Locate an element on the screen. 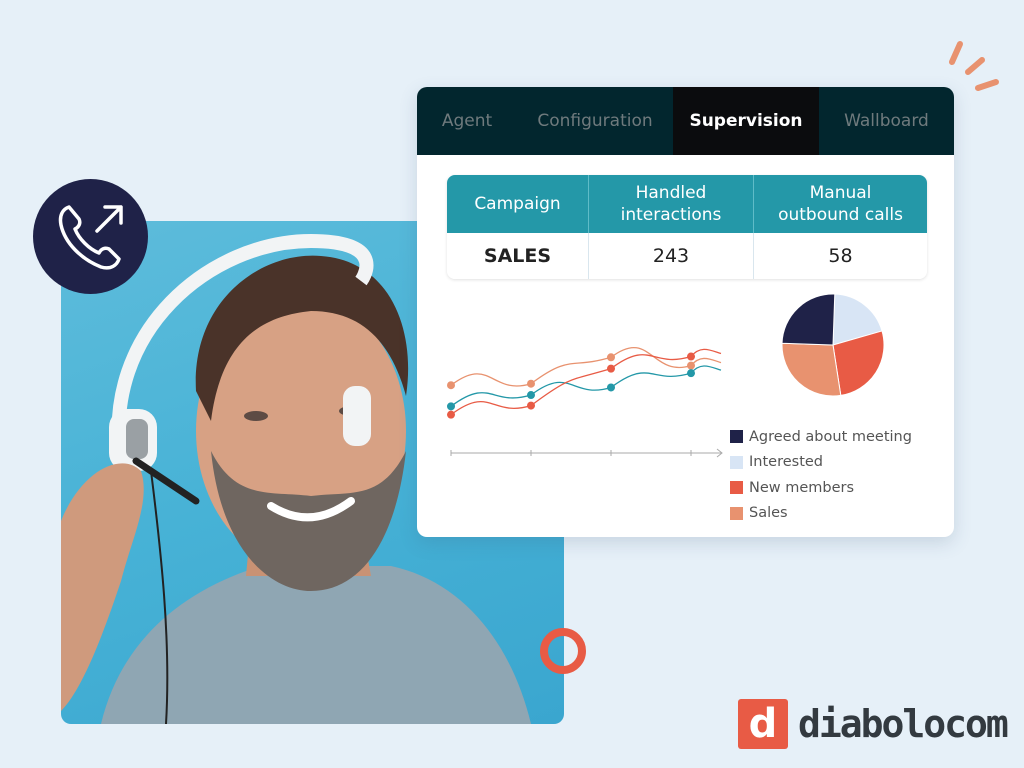  legend-item-new-members: New members is located at coordinates (821, 488).